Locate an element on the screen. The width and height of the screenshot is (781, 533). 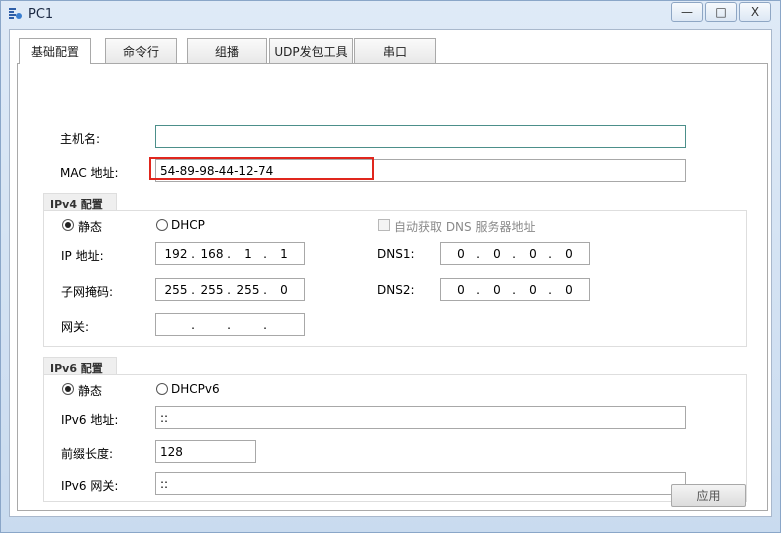
subnet-mask-input: 255 . 255 . 255 . 0 is located at coordinates (230, 289).